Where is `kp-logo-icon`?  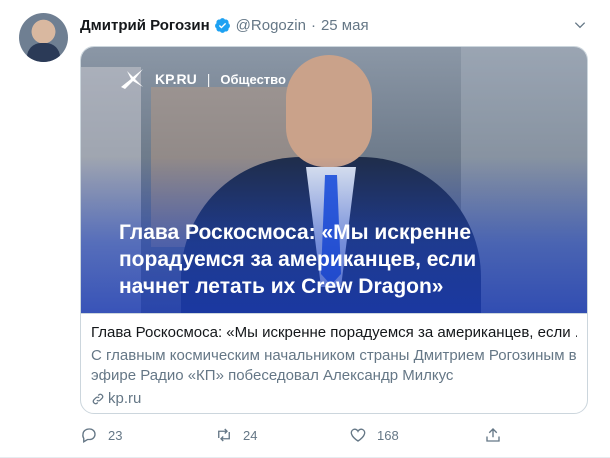 kp-logo-icon is located at coordinates (132, 79).